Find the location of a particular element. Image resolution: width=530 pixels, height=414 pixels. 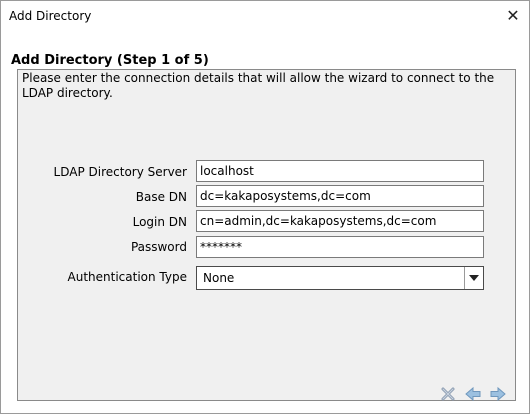

auth-type-label: Authentication Type is located at coordinates (127, 277).